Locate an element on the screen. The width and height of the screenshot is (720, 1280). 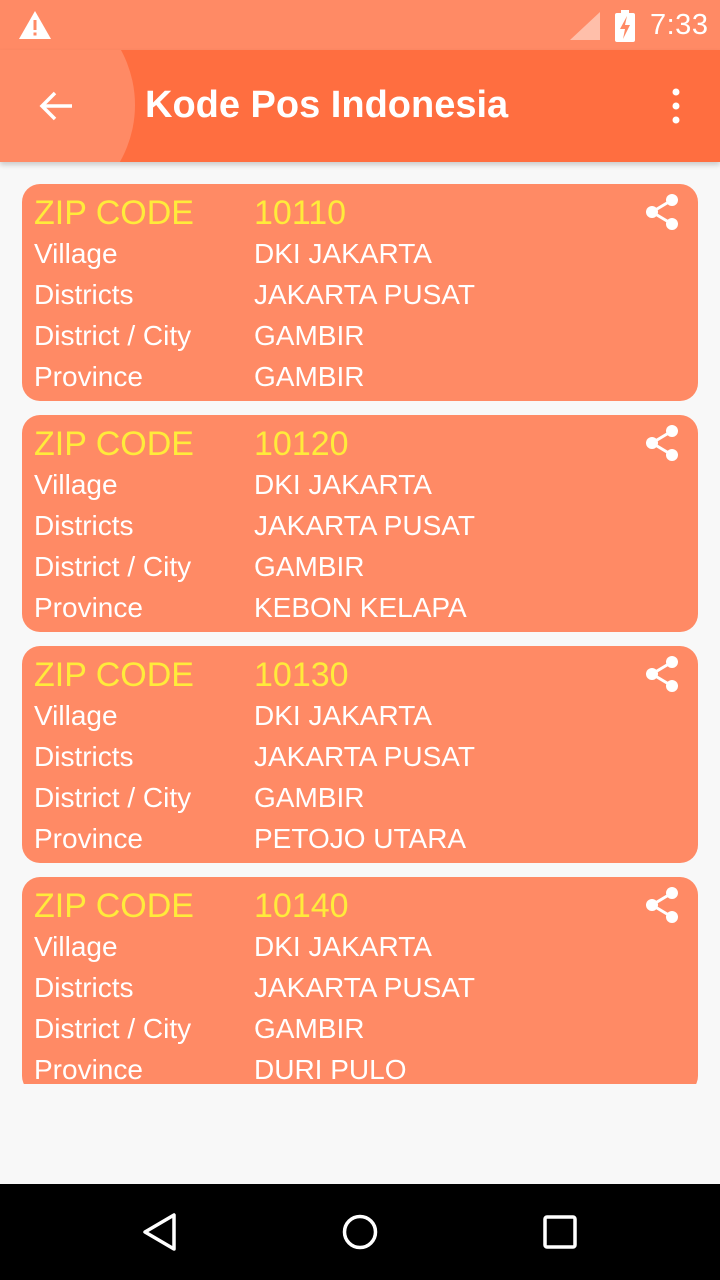
battery-charging-icon is located at coordinates (625, 26).